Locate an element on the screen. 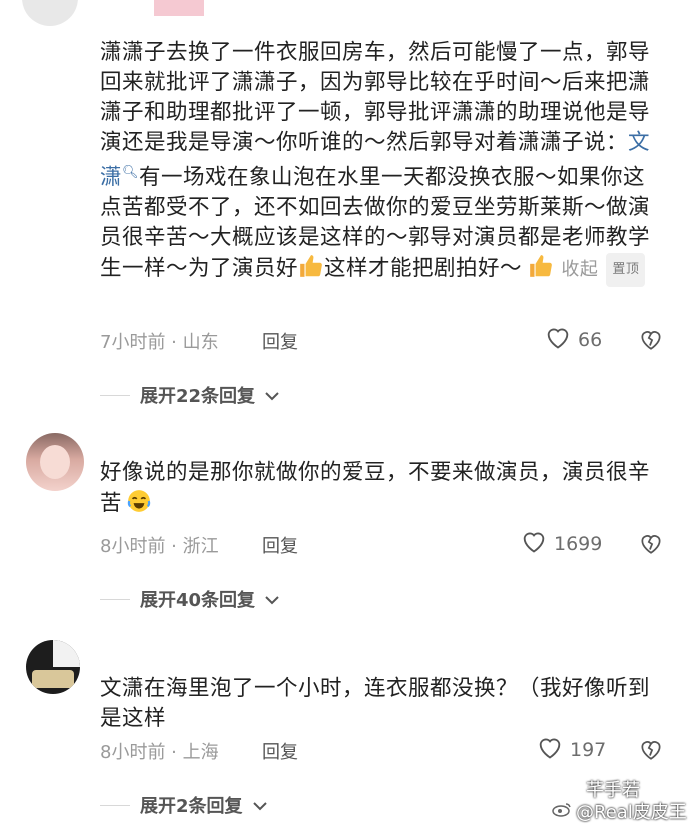 This screenshot has width=690, height=824. pinned-badge: 置顶 is located at coordinates (626, 270).